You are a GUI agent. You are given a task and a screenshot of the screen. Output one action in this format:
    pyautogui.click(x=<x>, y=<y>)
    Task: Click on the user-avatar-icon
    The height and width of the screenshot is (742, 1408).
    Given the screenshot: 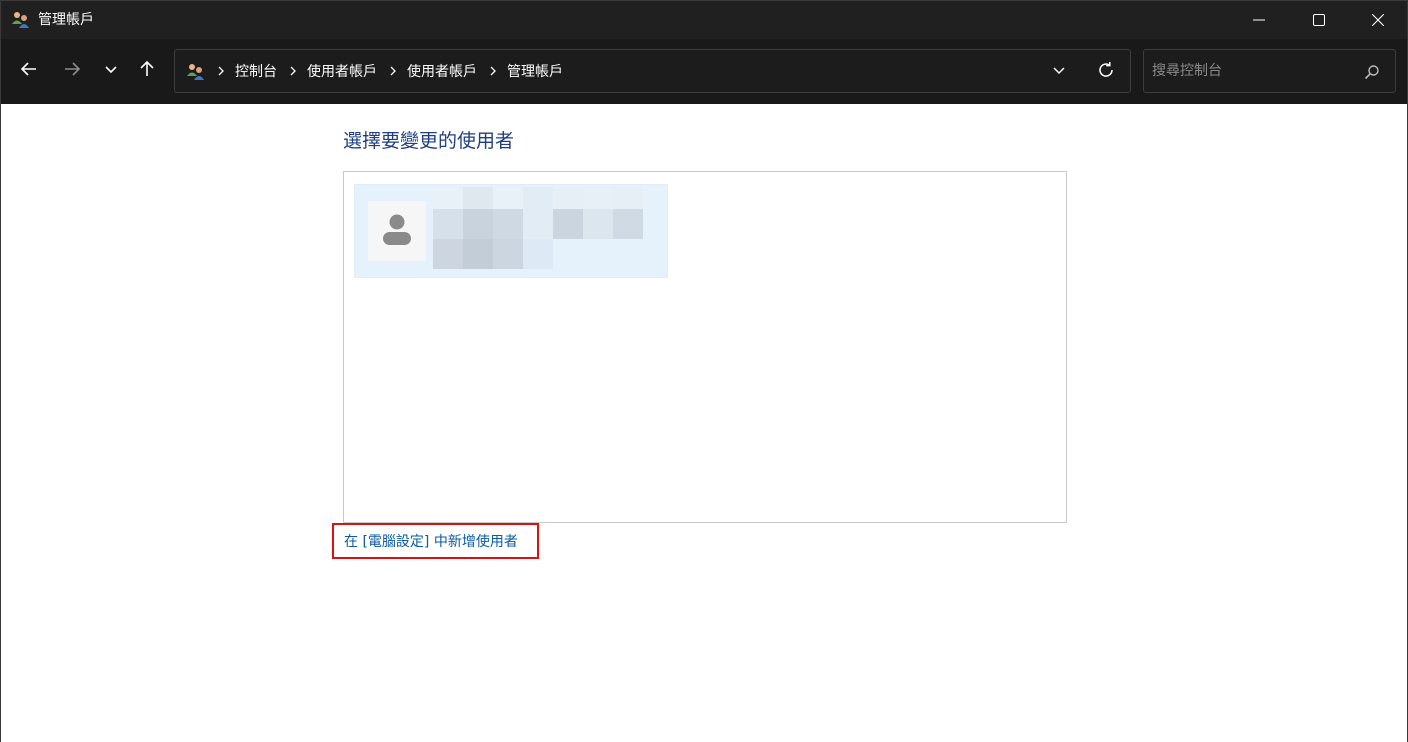 What is the action you would take?
    pyautogui.click(x=397, y=231)
    